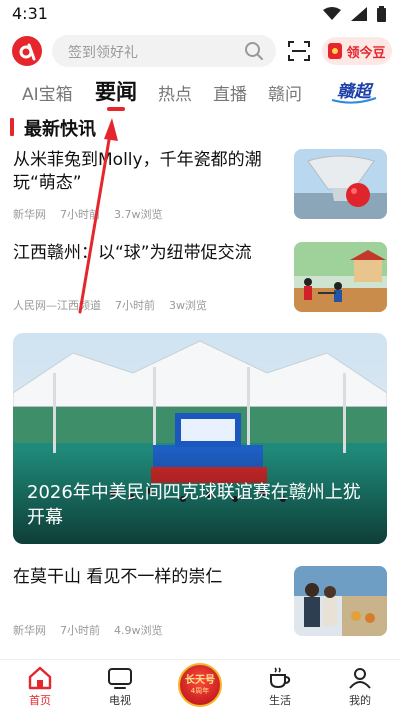  What do you see at coordinates (200, 603) in the screenshot?
I see `news-item: 在莫干山 看见不一样的崇仁 新华网 7小时前 4.9w浏览` at bounding box center [200, 603].